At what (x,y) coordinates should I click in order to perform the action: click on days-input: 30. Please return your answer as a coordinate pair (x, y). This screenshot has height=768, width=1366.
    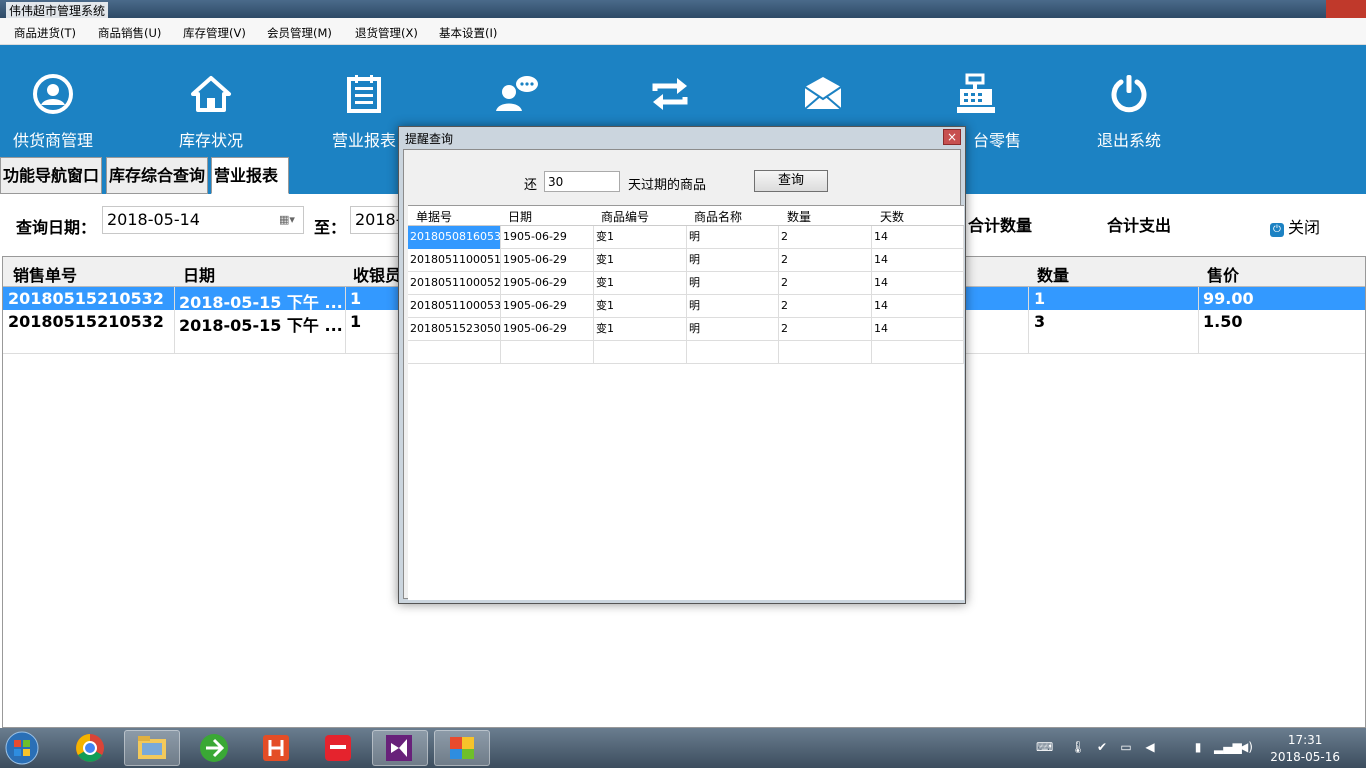
    Looking at the image, I should click on (582, 181).